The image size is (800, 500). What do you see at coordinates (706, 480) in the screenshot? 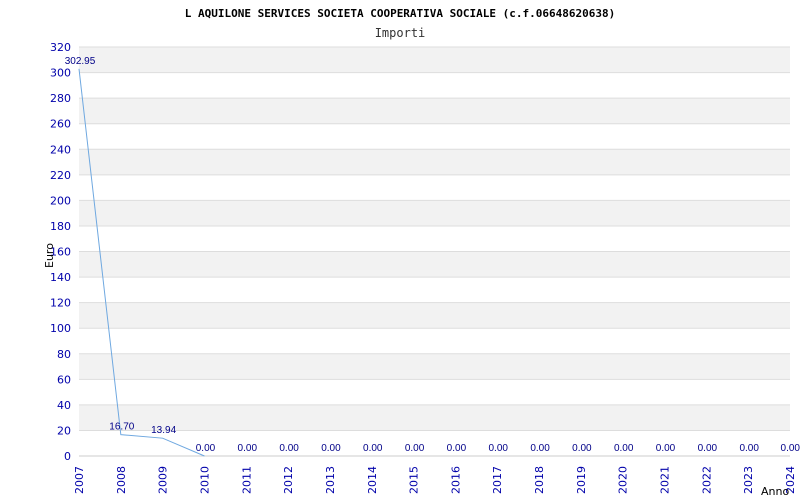
I see `x-tick-label: 2022` at bounding box center [706, 480].